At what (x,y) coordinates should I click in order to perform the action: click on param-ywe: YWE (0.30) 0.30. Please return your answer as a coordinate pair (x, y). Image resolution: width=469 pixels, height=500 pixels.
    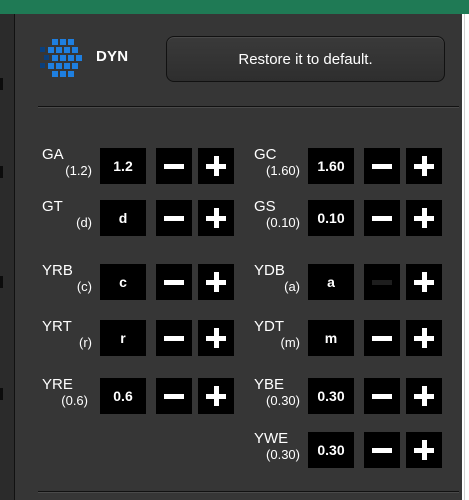
    Looking at the image, I should click on (354, 450).